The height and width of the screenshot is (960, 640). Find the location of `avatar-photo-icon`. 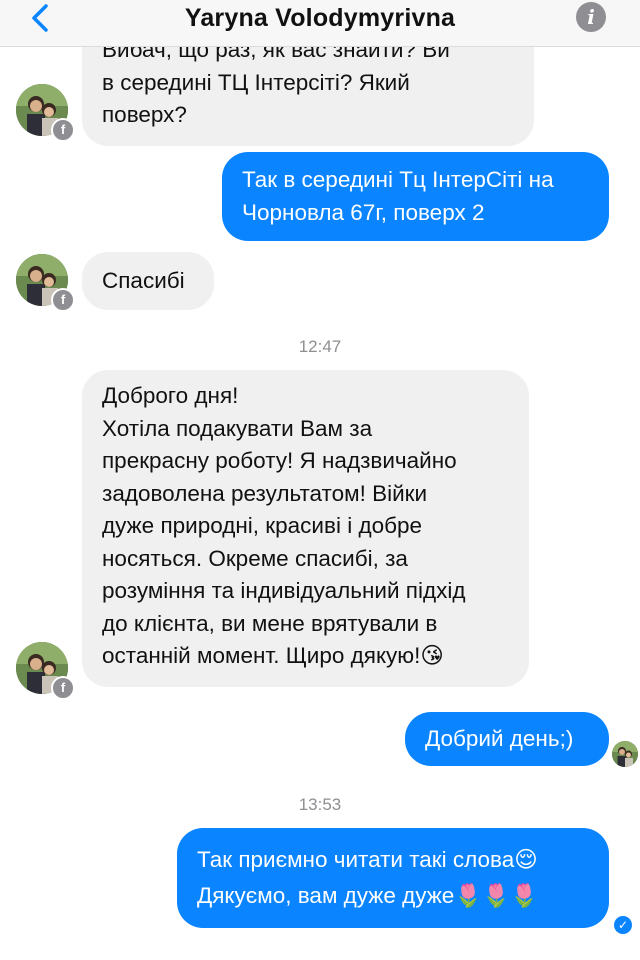

avatar-photo-icon is located at coordinates (625, 754).